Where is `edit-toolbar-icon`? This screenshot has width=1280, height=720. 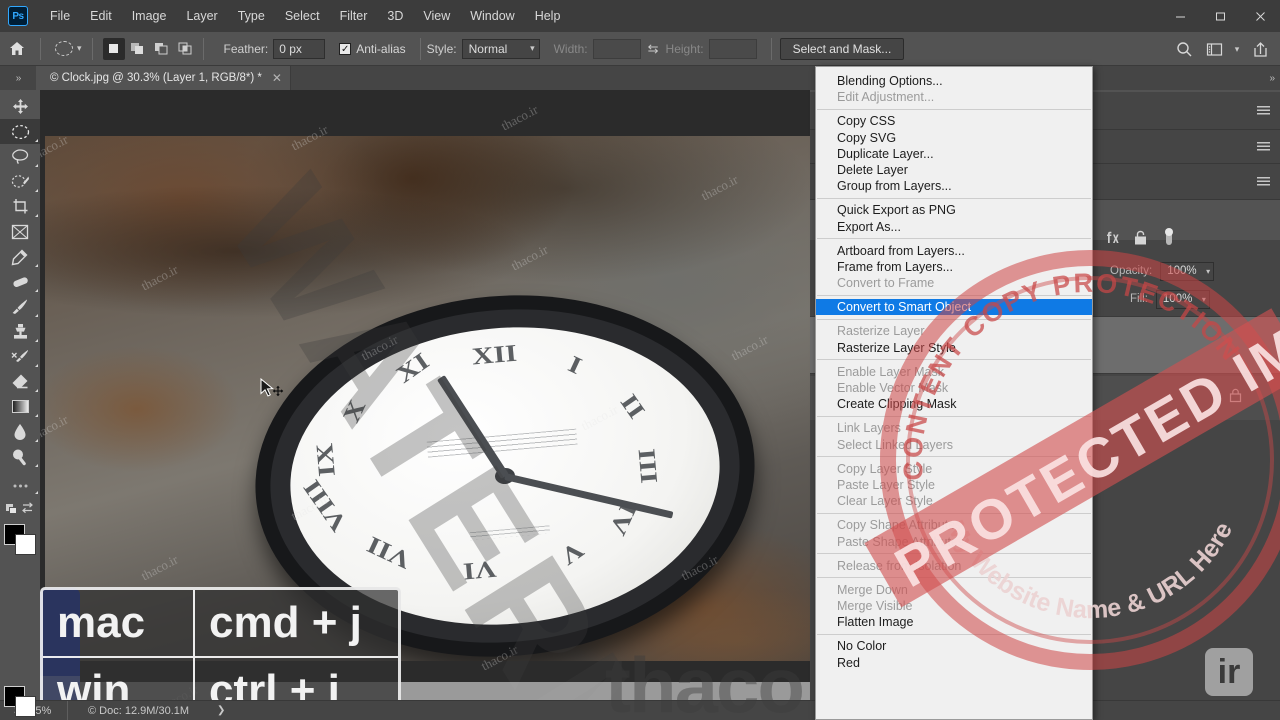
edit-toolbar-icon is located at coordinates (20, 507).